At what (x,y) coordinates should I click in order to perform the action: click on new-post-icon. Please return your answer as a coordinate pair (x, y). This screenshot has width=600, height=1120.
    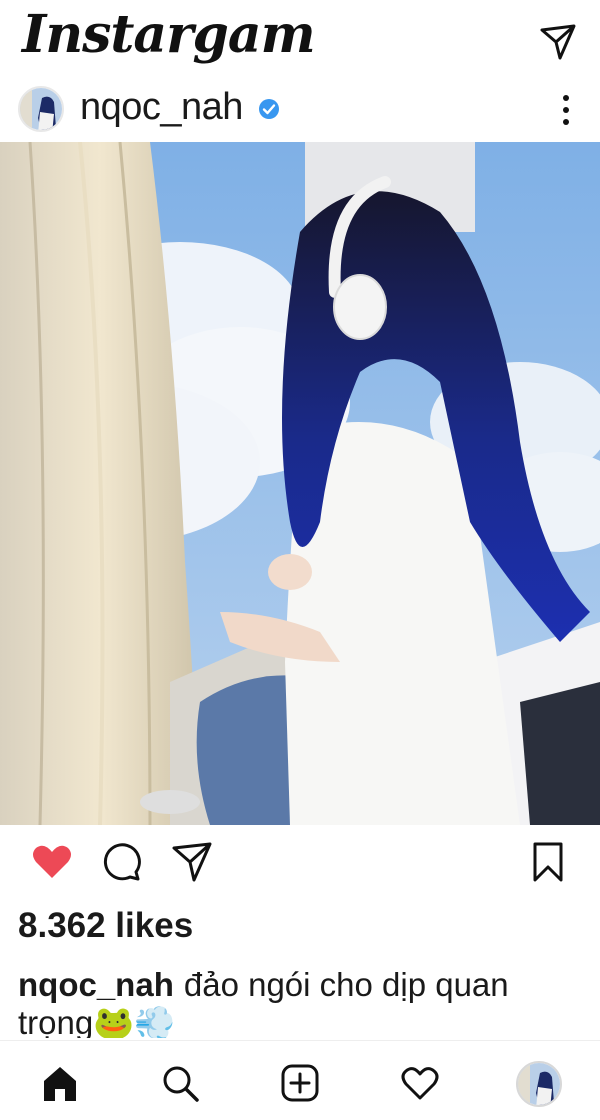
    Looking at the image, I should click on (300, 1083).